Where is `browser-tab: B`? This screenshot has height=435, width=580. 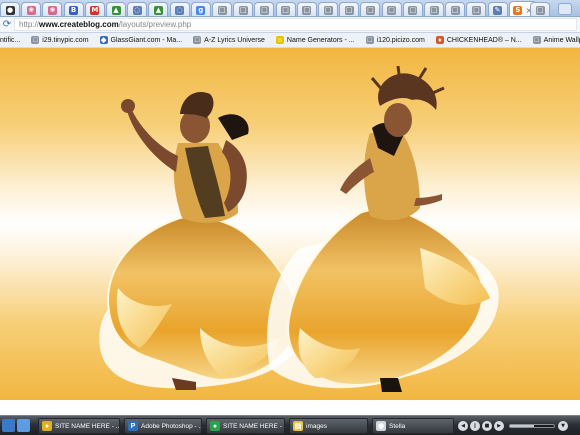
browser-tab: B is located at coordinates (73, 9).